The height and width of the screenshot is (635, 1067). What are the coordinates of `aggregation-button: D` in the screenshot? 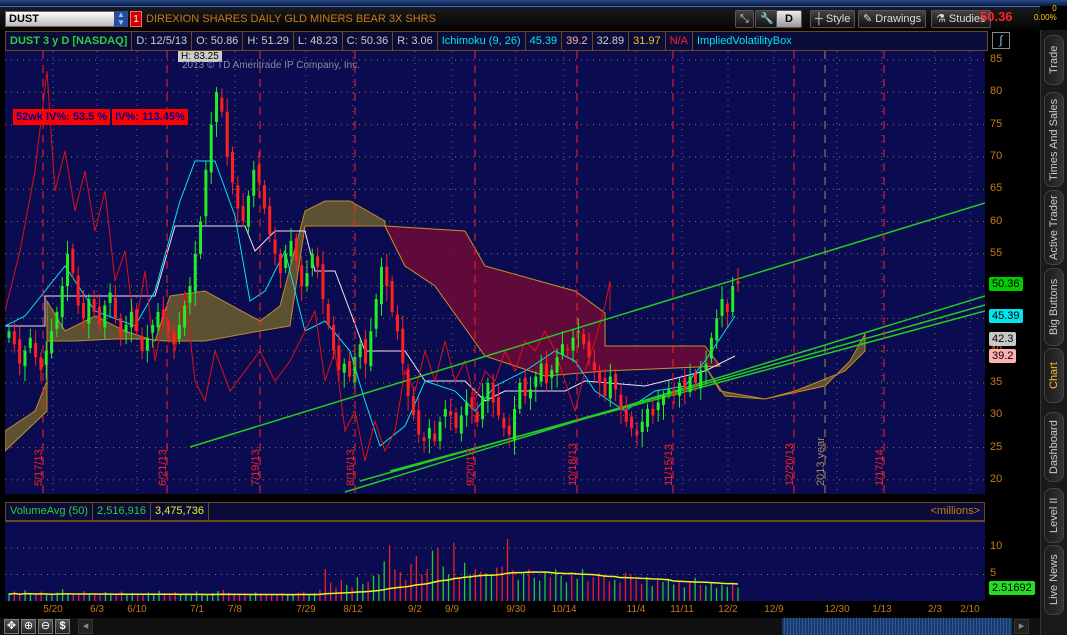 It's located at (789, 19).